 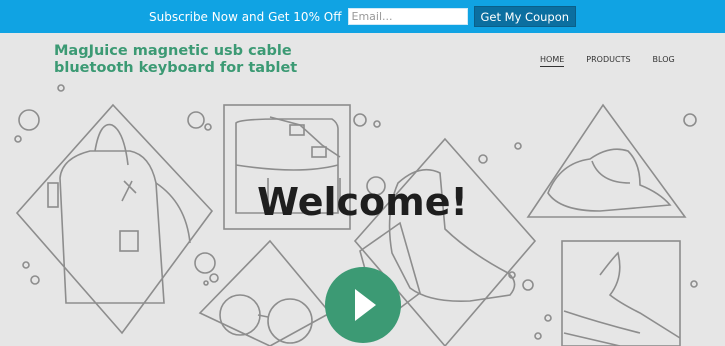 What do you see at coordinates (552, 61) in the screenshot?
I see `nav-home: HOME` at bounding box center [552, 61].